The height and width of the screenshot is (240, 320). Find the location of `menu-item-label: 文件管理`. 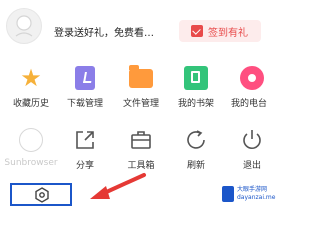

menu-item-label: 文件管理 is located at coordinates (140, 104).